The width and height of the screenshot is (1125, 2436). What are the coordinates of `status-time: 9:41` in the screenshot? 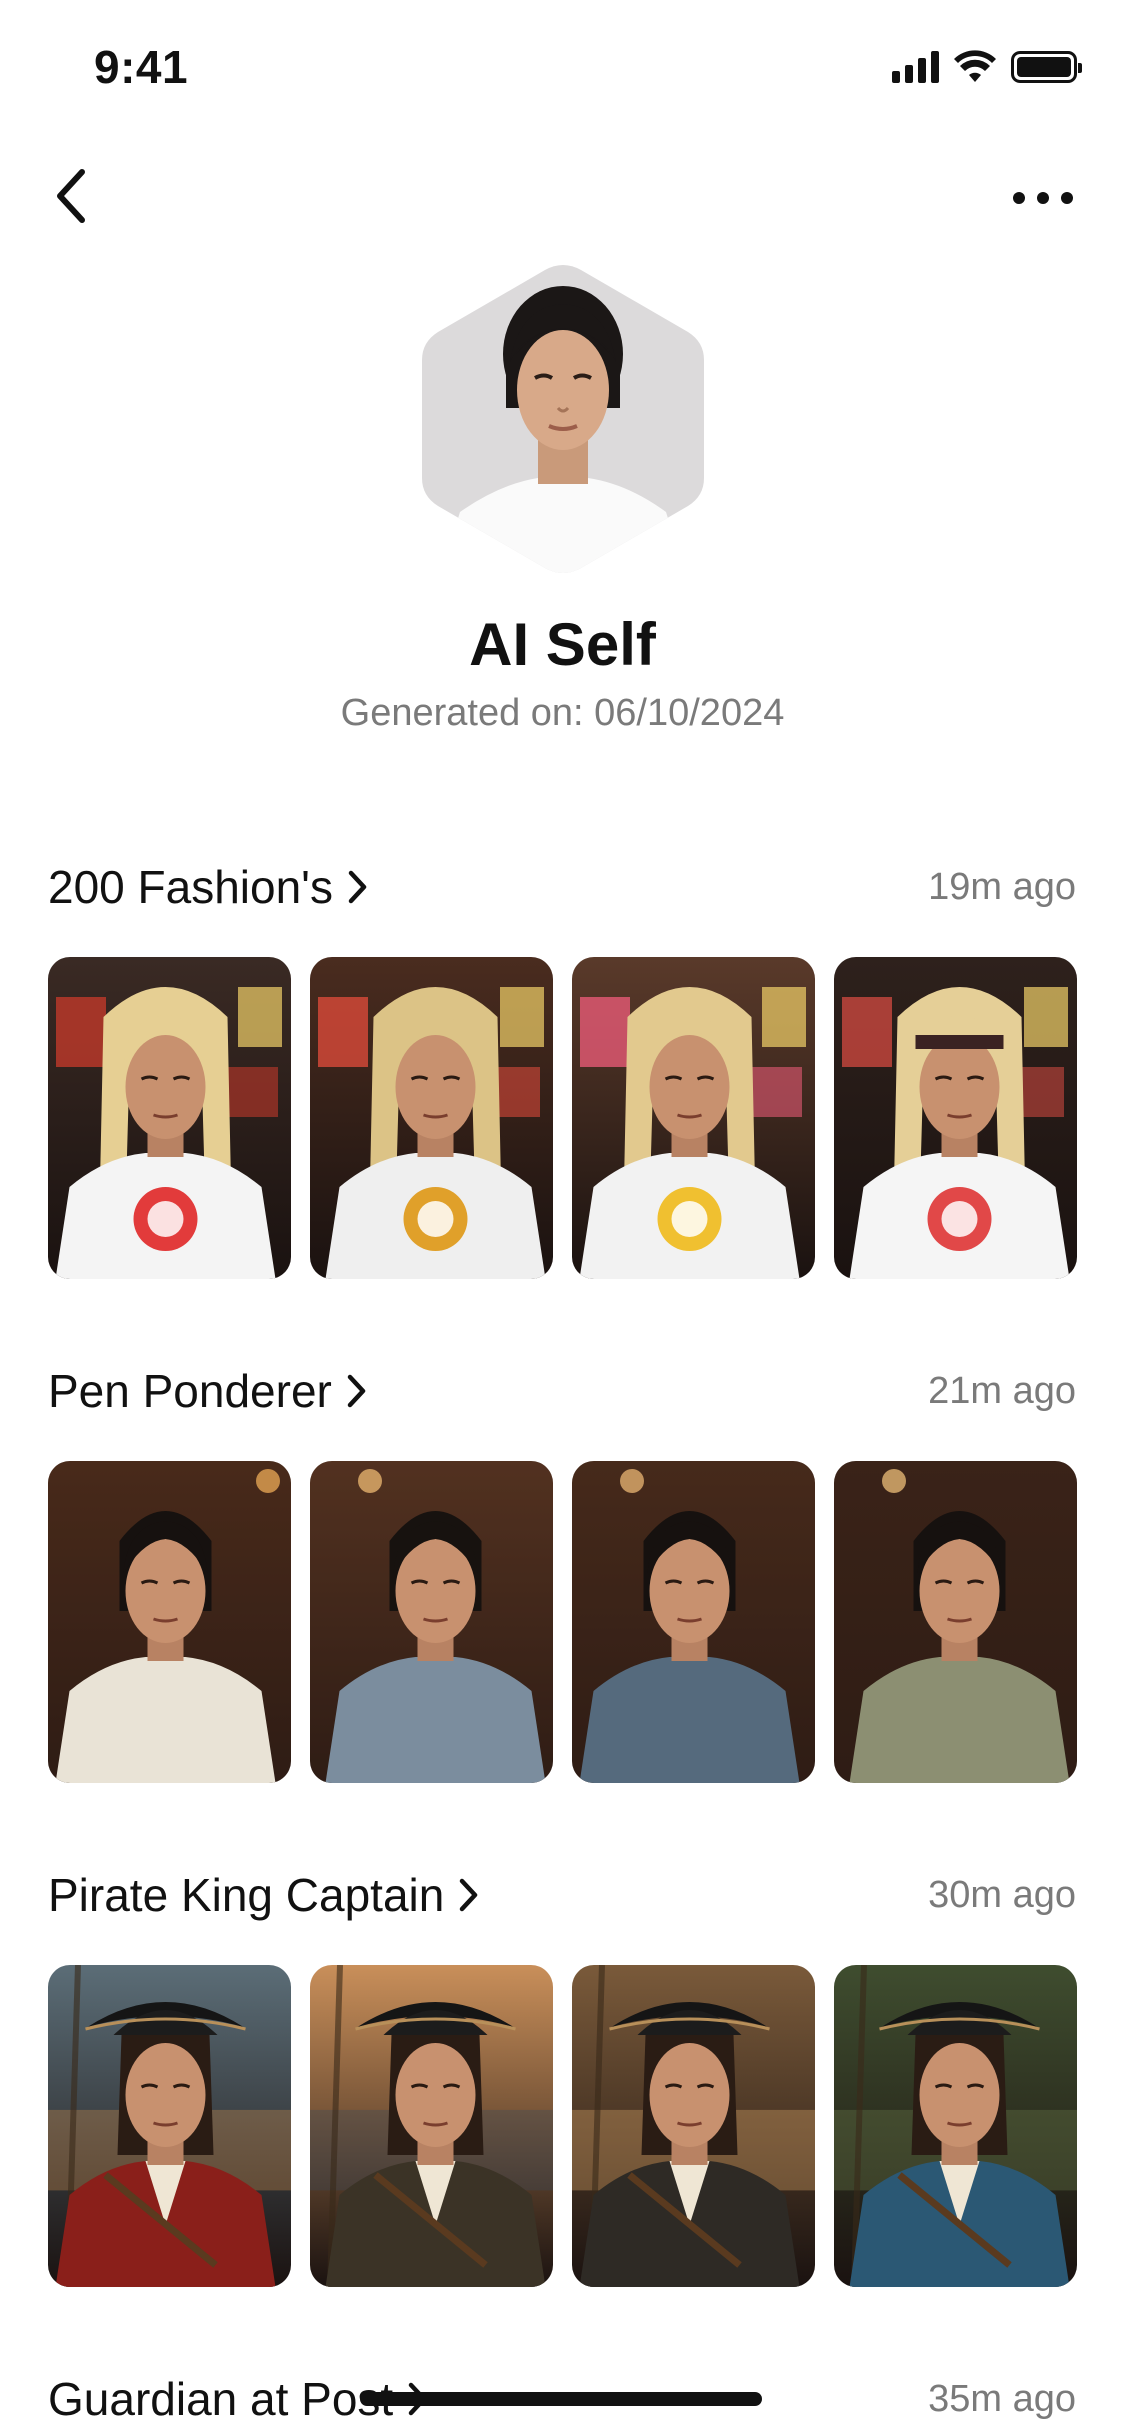 It's located at (141, 67).